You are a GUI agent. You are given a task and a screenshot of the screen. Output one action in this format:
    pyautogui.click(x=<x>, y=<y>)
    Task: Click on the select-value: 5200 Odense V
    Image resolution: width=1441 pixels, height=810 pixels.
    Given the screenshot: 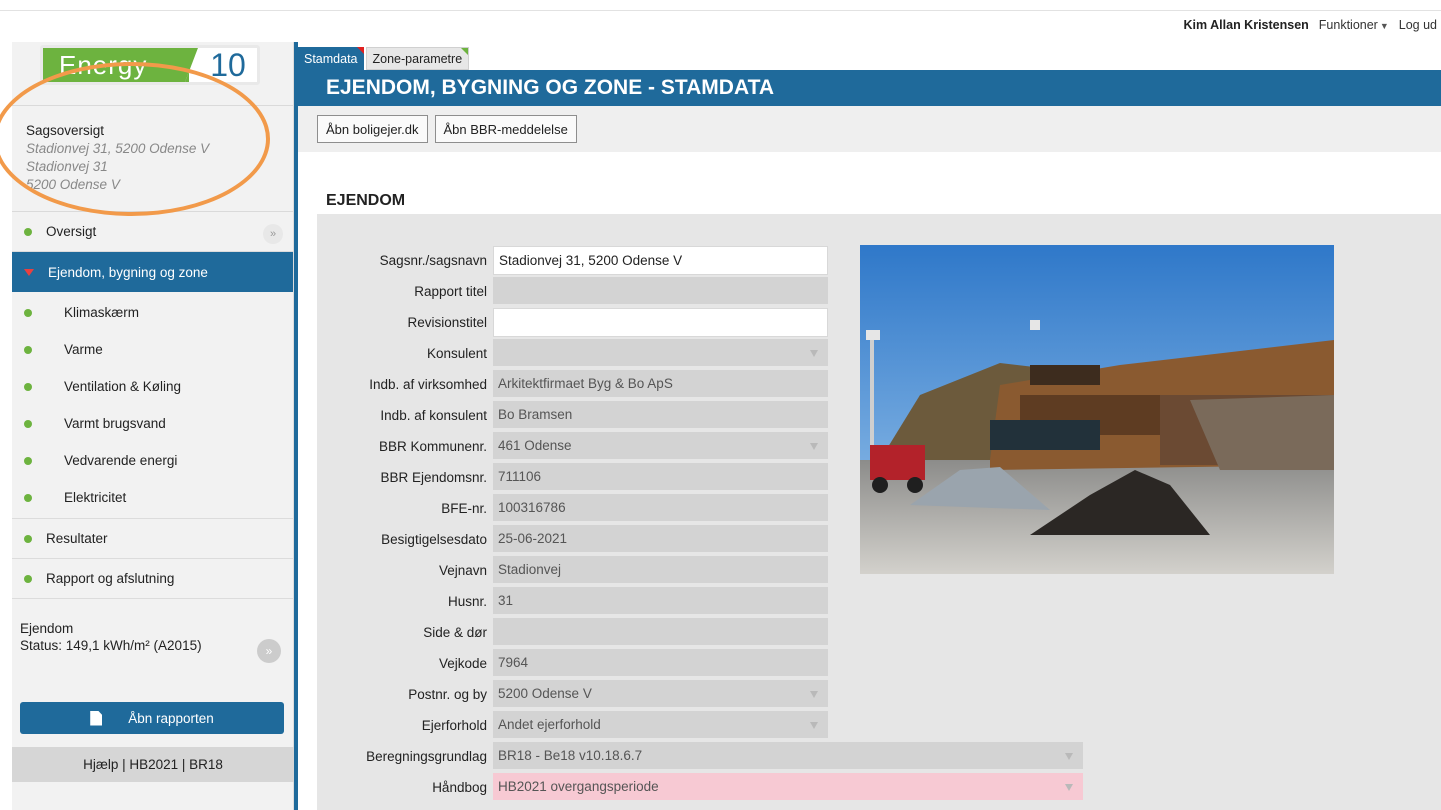 What is the action you would take?
    pyautogui.click(x=545, y=693)
    